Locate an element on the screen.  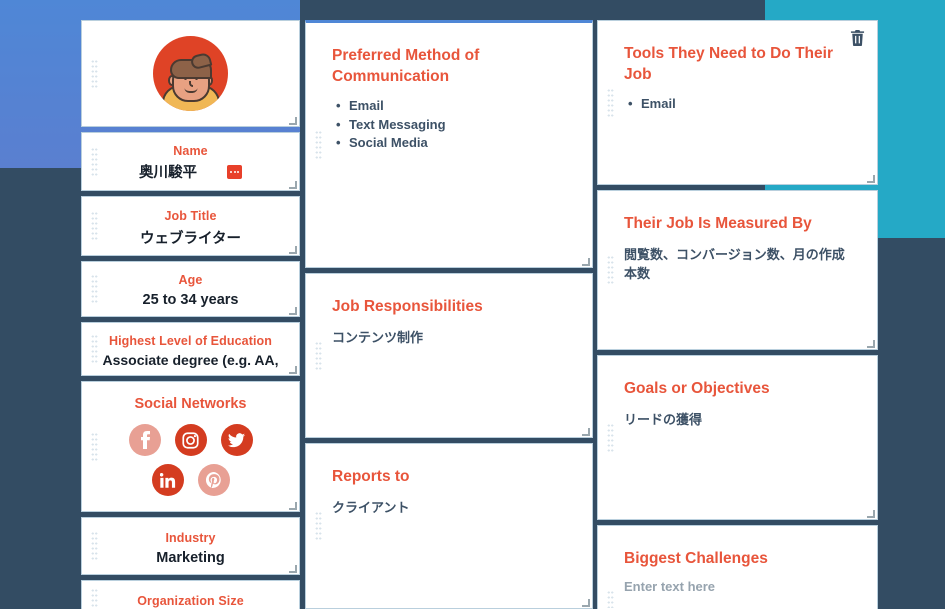
card-list: Email is located at coordinates (737, 104).